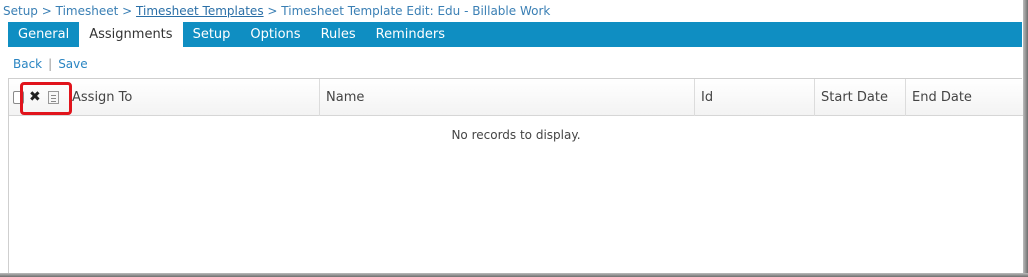 Image resolution: width=1028 pixels, height=277 pixels. I want to click on breadcrumb-setup: Setup, so click(20, 11).